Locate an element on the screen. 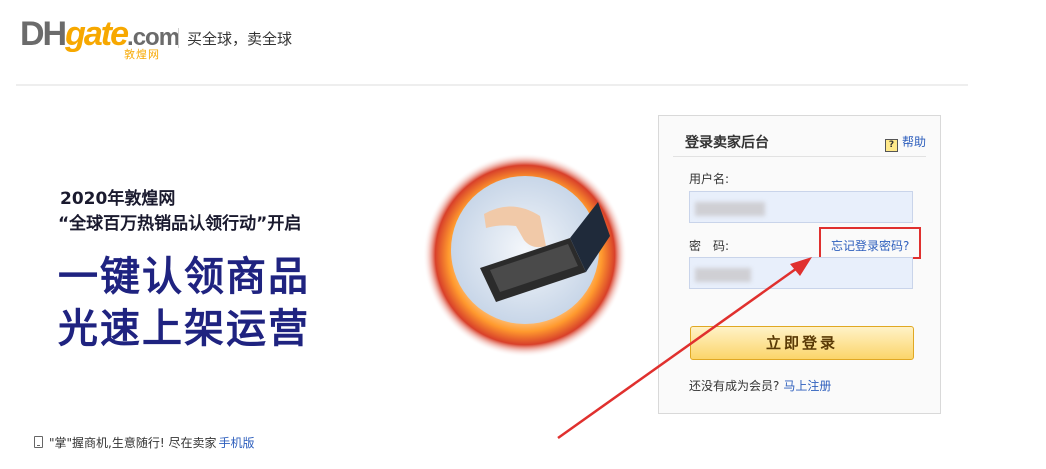 The width and height of the screenshot is (1046, 469). banner-headline-year: 2020年敦煌网 is located at coordinates (118, 199).